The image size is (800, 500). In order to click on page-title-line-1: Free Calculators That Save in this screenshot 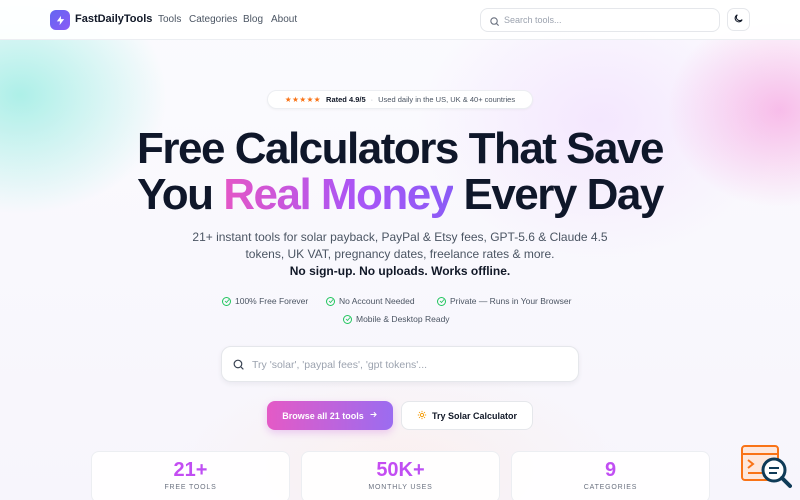, I will do `click(400, 148)`.